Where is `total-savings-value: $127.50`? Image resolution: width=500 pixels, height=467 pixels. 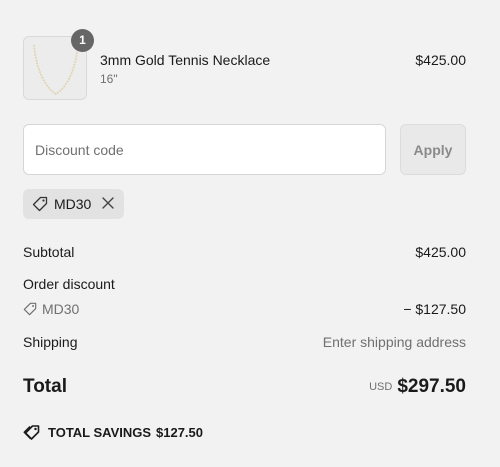
total-savings-value: $127.50 is located at coordinates (179, 432).